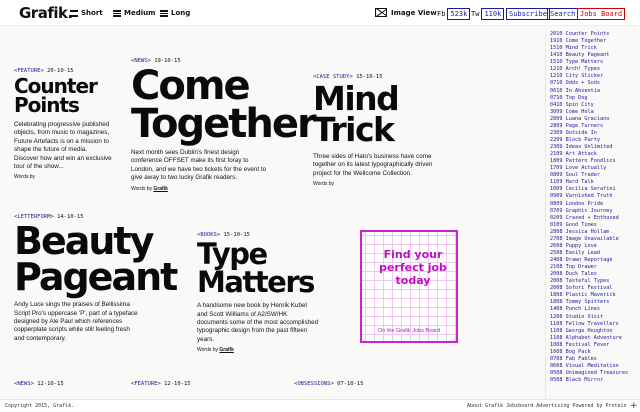 The width and height of the screenshot is (640, 412). Describe the element at coordinates (595, 331) in the screenshot. I see `index-item: 1108 George Houghton` at that location.